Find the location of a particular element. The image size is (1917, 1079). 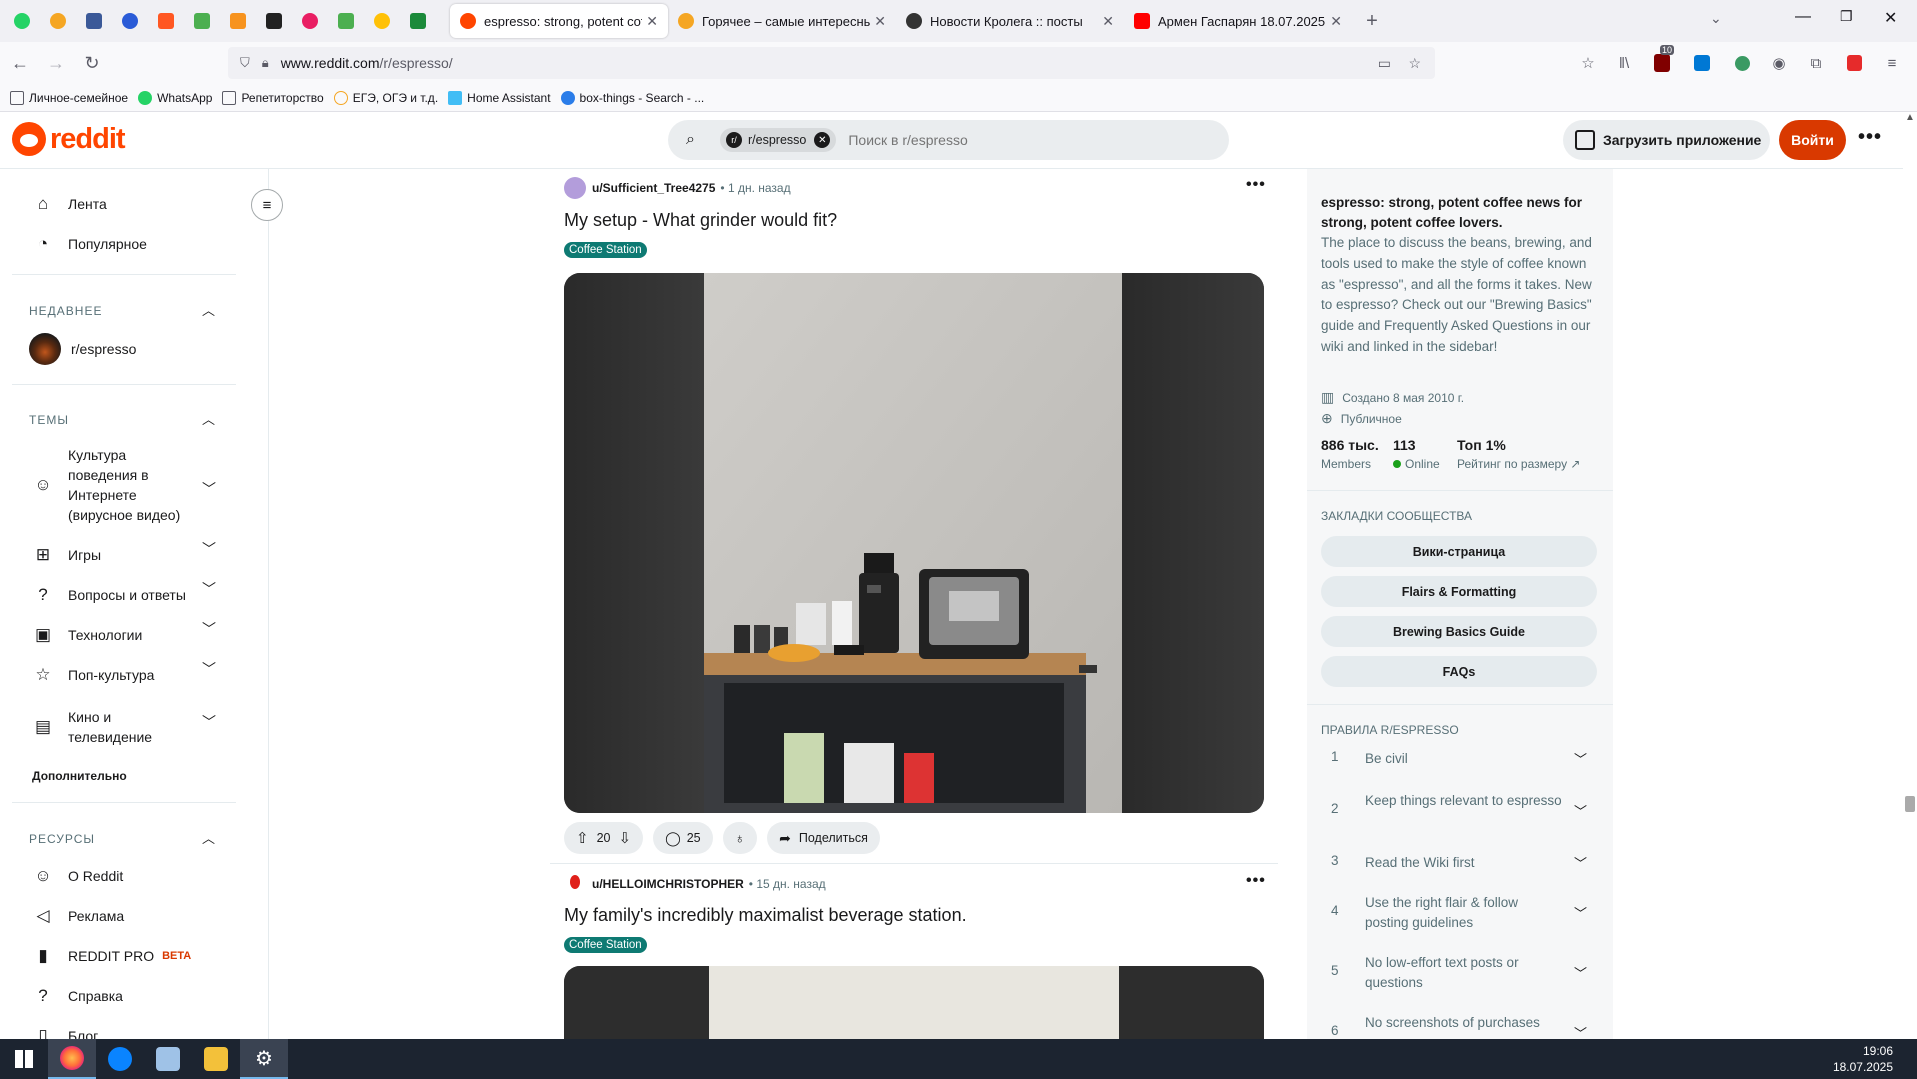

collapse-sidebar-button: ≡ is located at coordinates (267, 205).